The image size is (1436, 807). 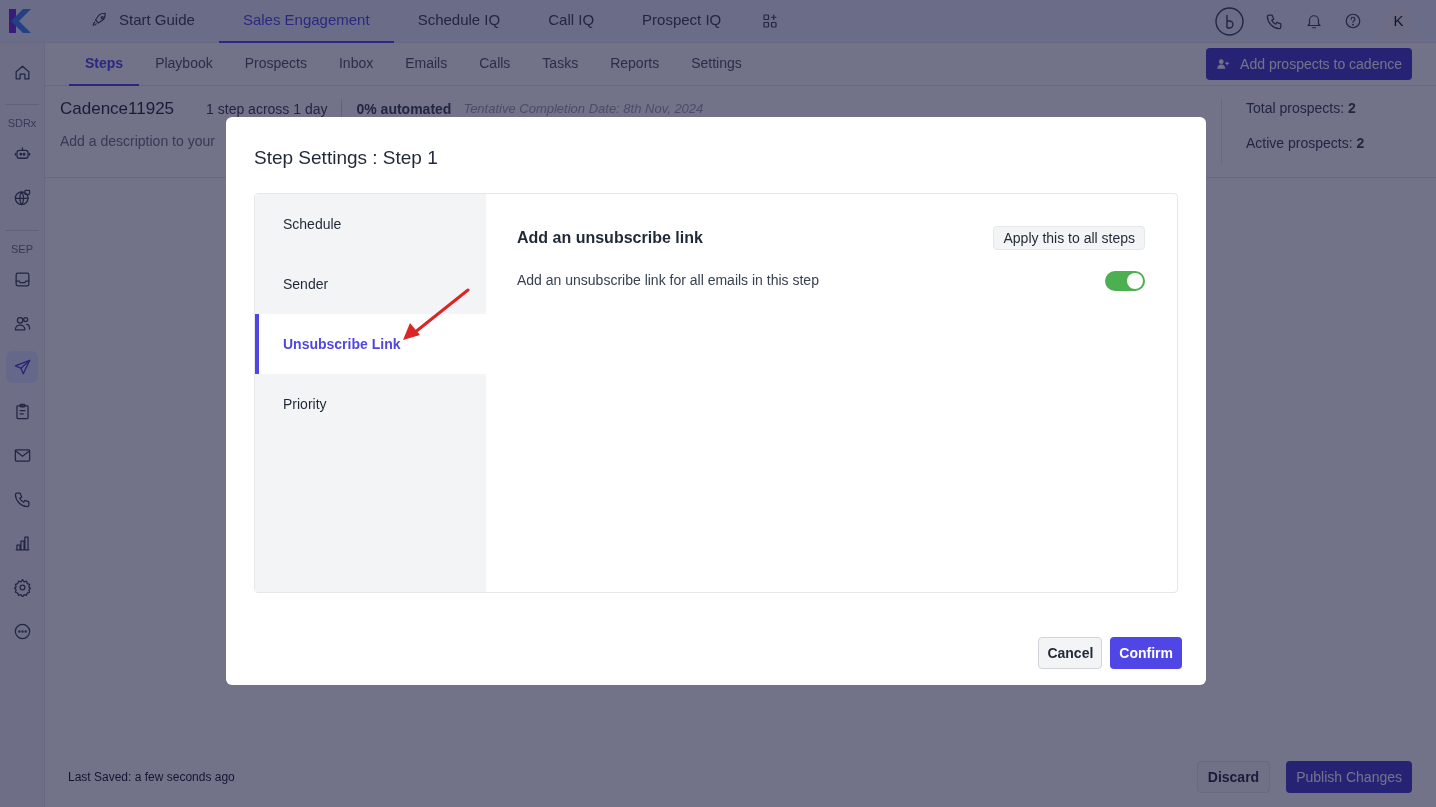 I want to click on automation-status: 0% automated, so click(x=404, y=109).